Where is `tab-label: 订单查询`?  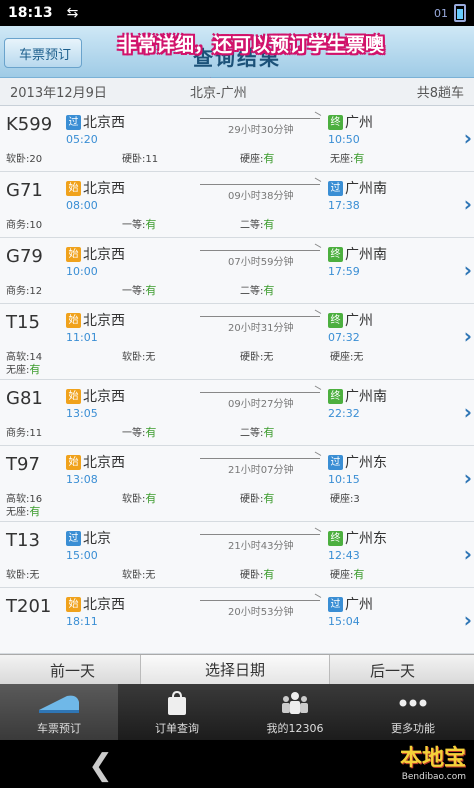 tab-label: 订单查询 is located at coordinates (177, 728).